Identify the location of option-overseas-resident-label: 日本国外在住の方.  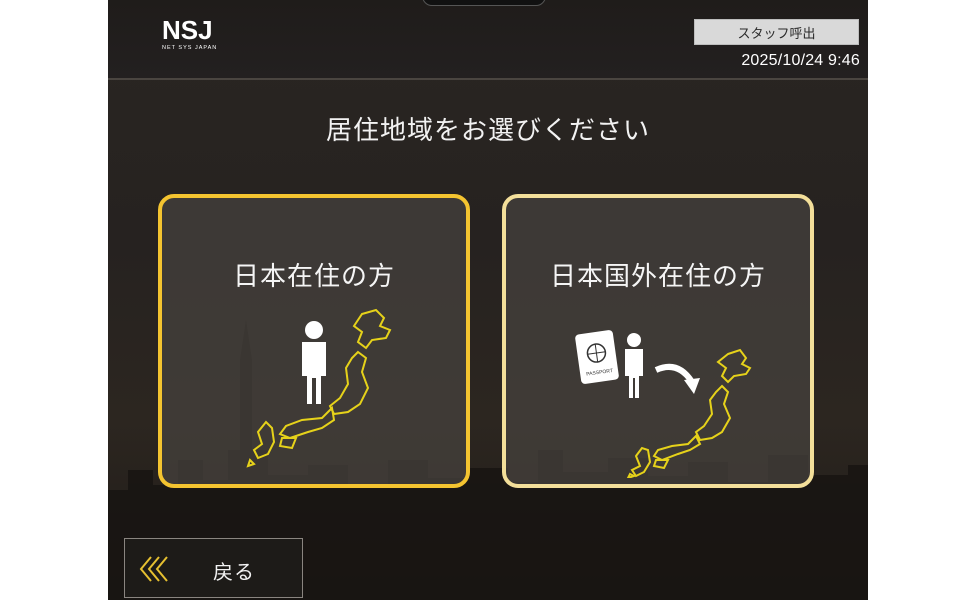
(657, 277).